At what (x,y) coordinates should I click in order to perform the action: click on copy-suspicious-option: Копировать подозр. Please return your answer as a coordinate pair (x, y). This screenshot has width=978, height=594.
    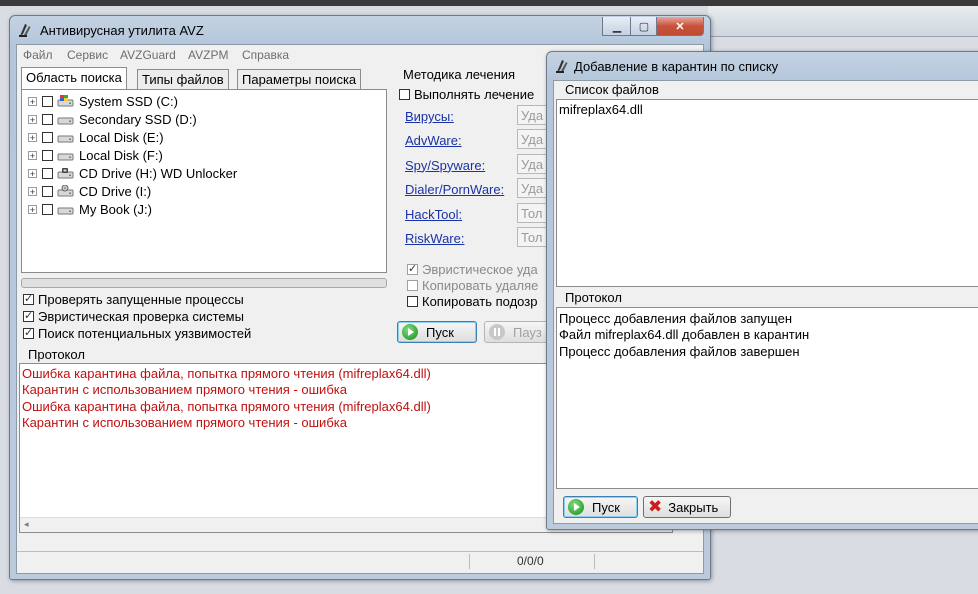
    Looking at the image, I should click on (472, 301).